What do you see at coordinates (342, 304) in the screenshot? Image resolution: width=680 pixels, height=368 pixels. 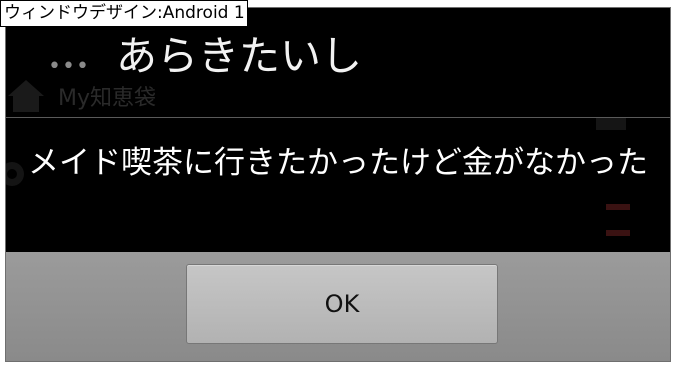 I see `ok-button: OK` at bounding box center [342, 304].